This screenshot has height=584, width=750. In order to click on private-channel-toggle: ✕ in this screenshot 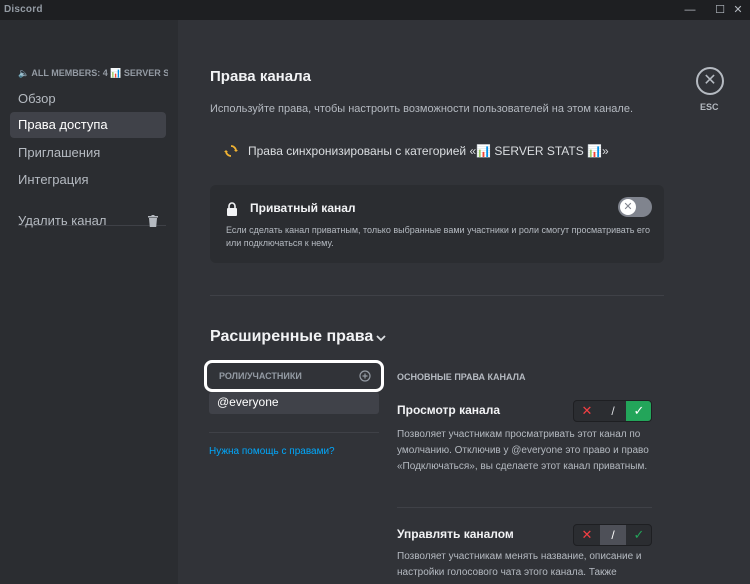, I will do `click(635, 207)`.